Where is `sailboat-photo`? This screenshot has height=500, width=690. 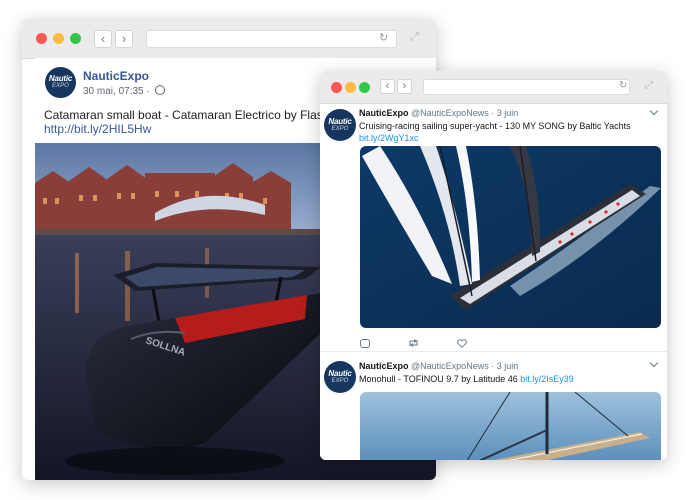 sailboat-photo is located at coordinates (510, 426).